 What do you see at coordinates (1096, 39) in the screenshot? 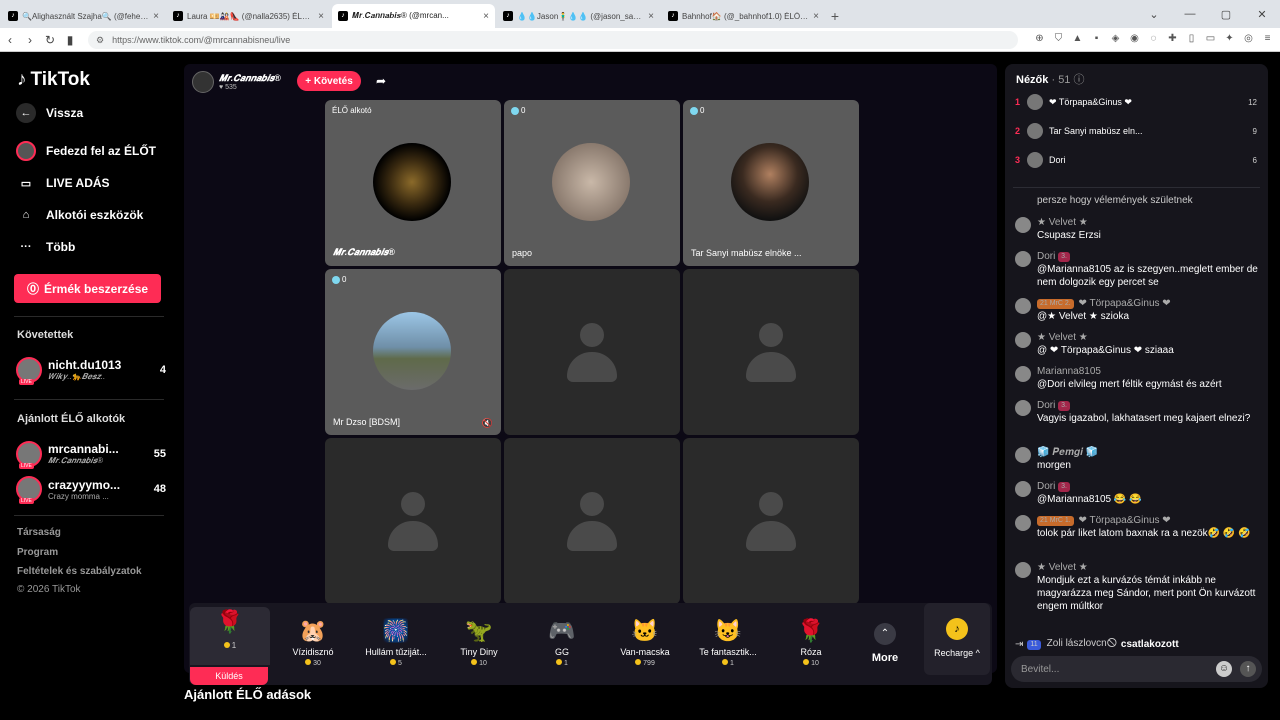
I see `extension-icon: ▪` at bounding box center [1096, 39].